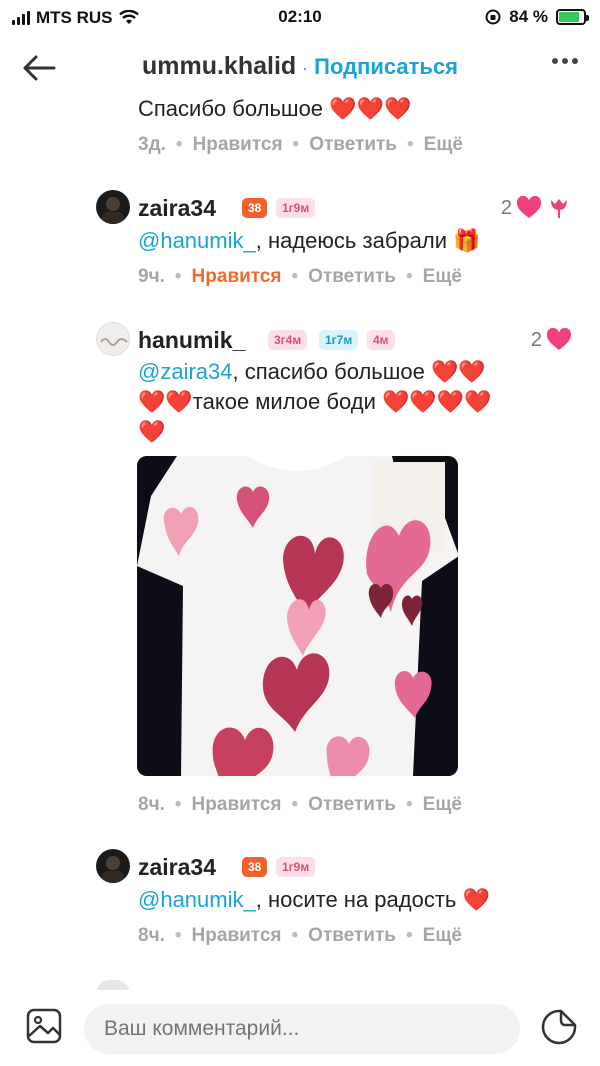  Describe the element at coordinates (381, 340) in the screenshot. I see `age-badge: 4м` at that location.